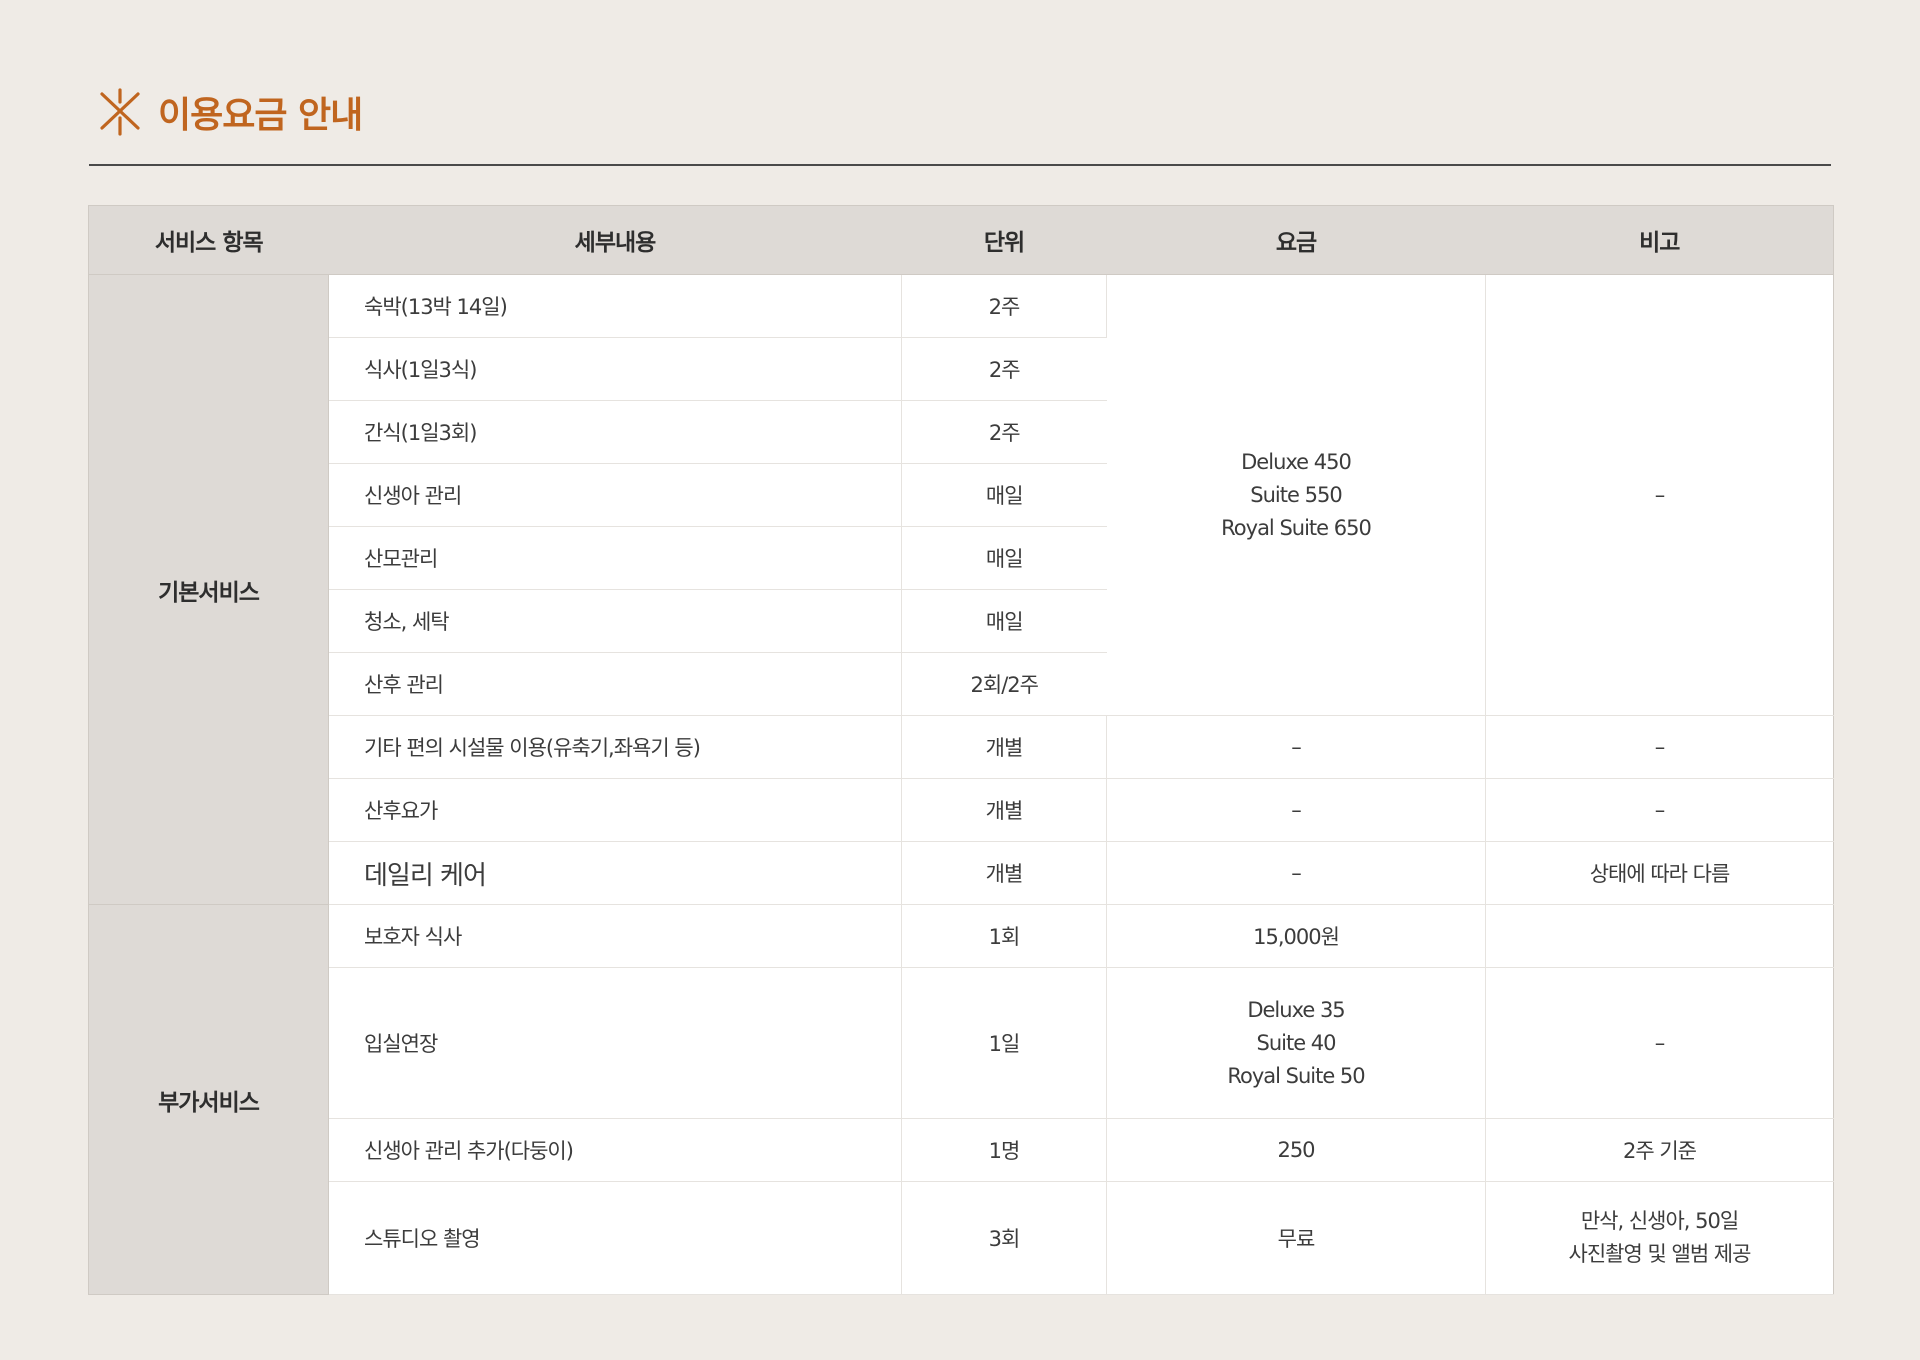  Describe the element at coordinates (615, 810) in the screenshot. I see `detail-cell: 산후요가` at that location.